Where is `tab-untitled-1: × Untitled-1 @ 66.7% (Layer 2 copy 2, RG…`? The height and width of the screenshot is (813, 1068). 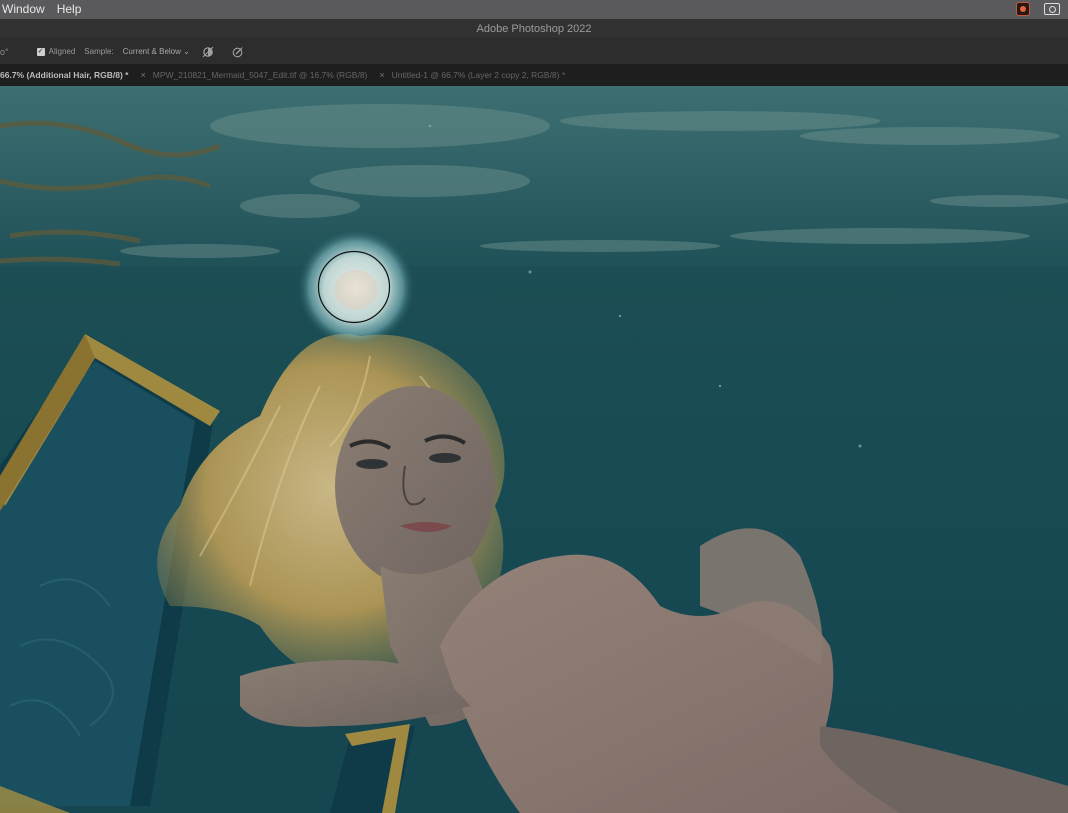 tab-untitled-1: × Untitled-1 @ 66.7% (Layer 2 copy 2, RG… is located at coordinates (474, 75).